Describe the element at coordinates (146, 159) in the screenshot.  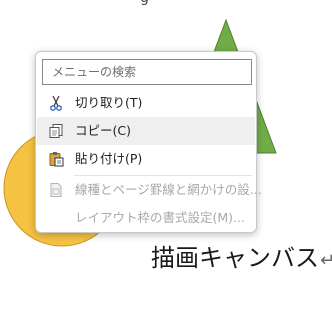
I see `menu-item-paste: 貼り付け(P)` at that location.